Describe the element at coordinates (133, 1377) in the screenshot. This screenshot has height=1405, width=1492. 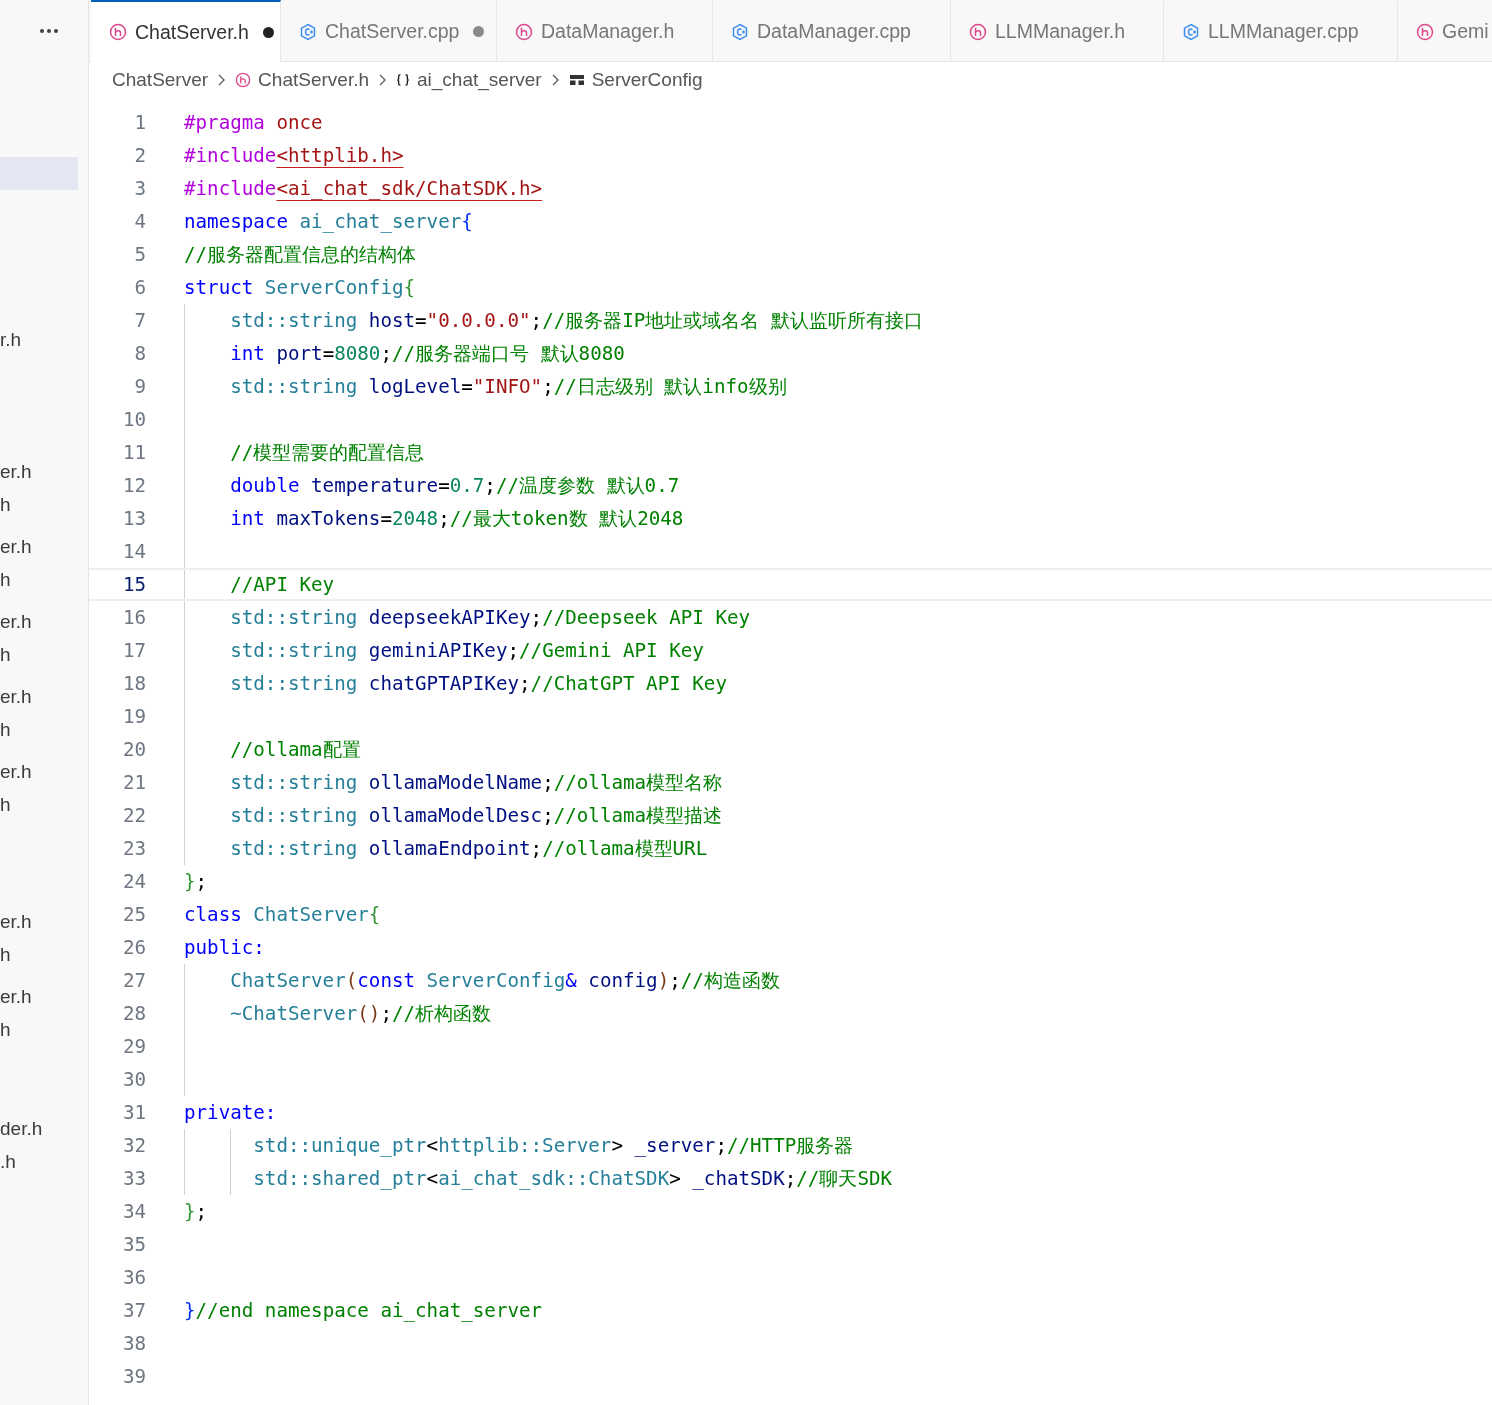
I see `line-number: 39` at that location.